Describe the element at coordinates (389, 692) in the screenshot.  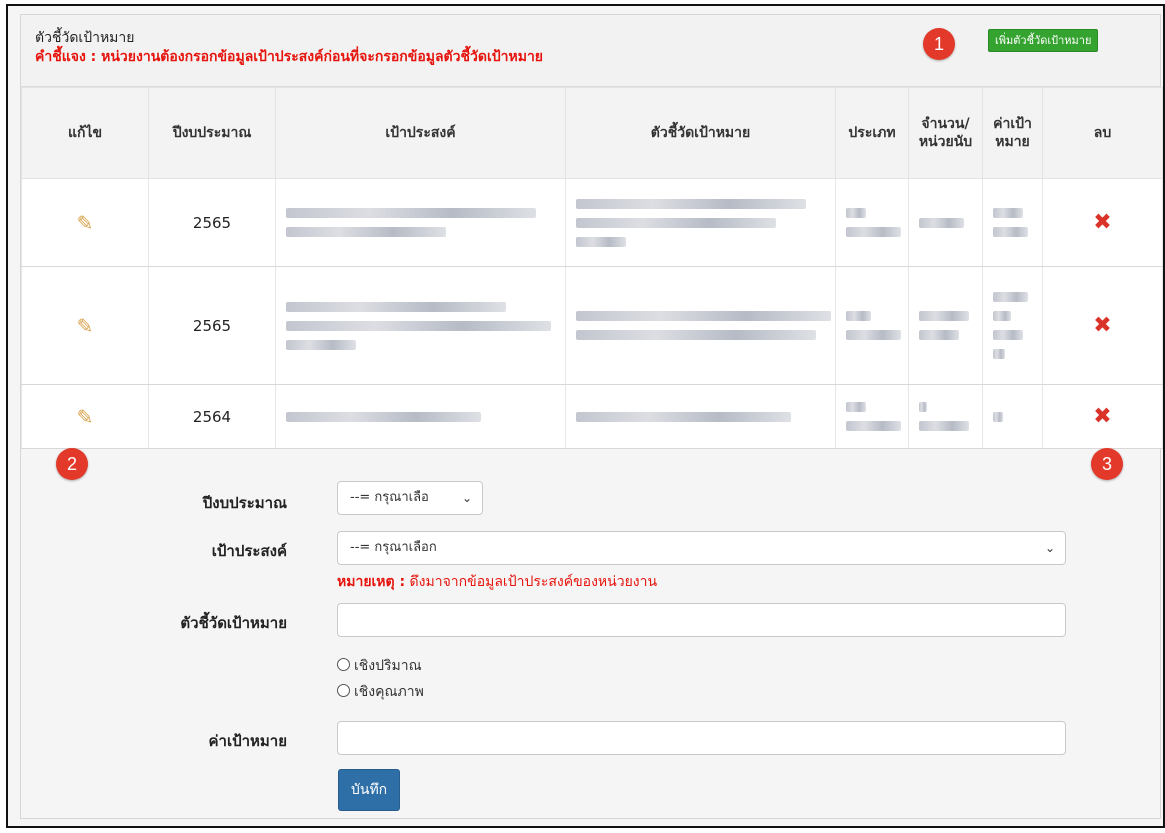
I see `radio-quality-label: เชิงคุณภาพ` at that location.